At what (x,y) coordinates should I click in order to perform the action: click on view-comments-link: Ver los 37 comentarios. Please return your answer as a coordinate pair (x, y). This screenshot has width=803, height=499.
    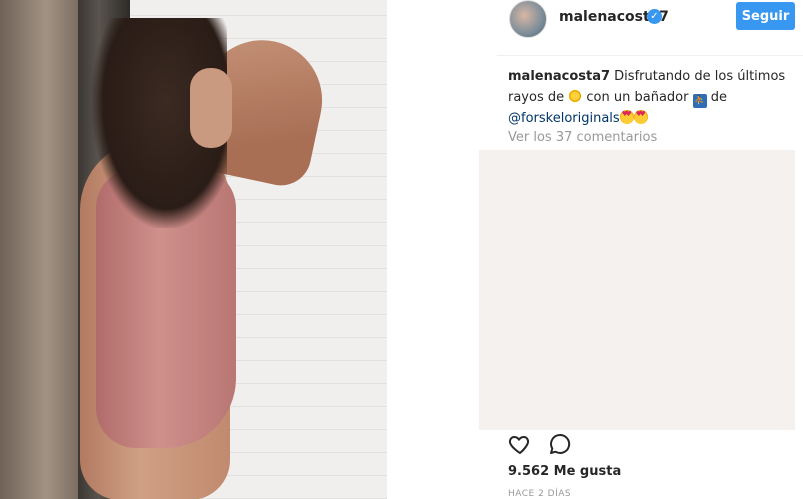
    Looking at the image, I should click on (582, 137).